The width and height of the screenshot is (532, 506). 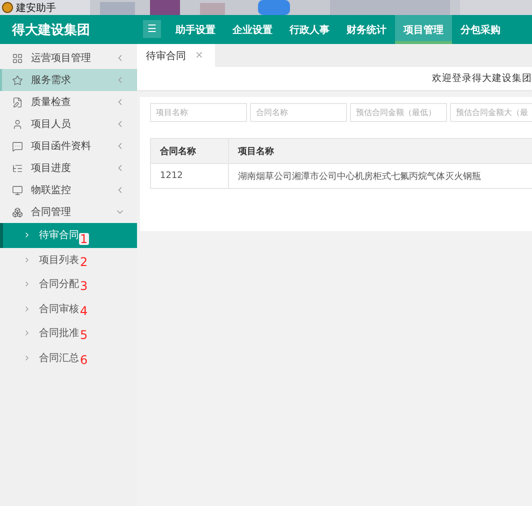 What do you see at coordinates (17, 146) in the screenshot?
I see `message-icon` at bounding box center [17, 146].